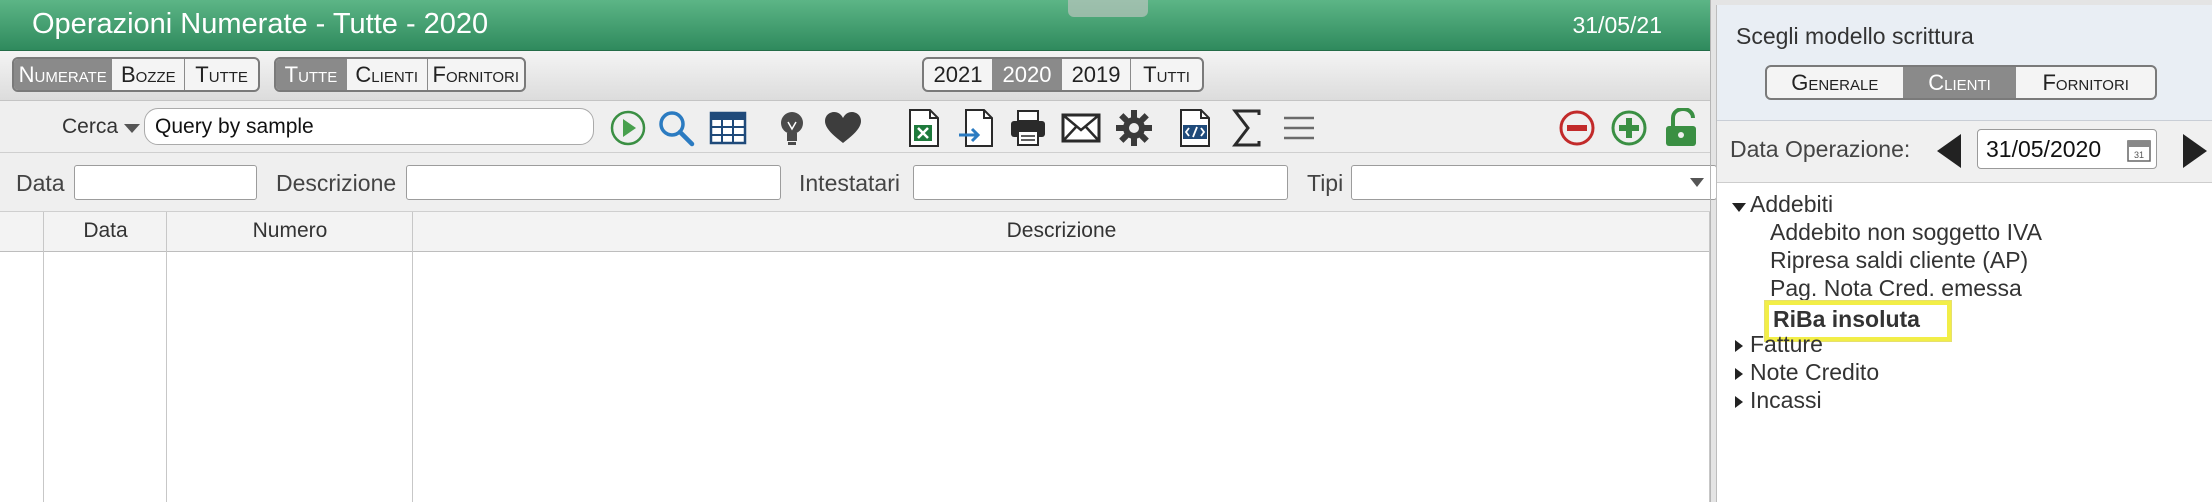 The width and height of the screenshot is (2212, 502). What do you see at coordinates (1028, 74) in the screenshot?
I see `tab-year-2020: 2020` at bounding box center [1028, 74].